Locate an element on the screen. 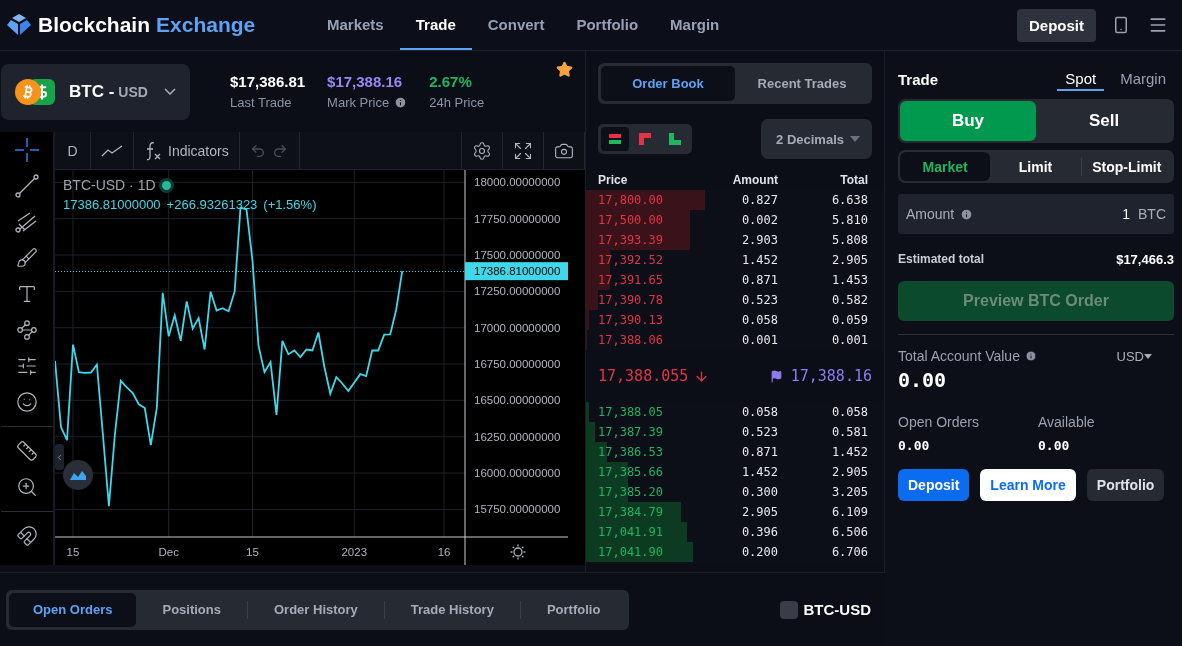  nav-tab: Trade is located at coordinates (435, 25).